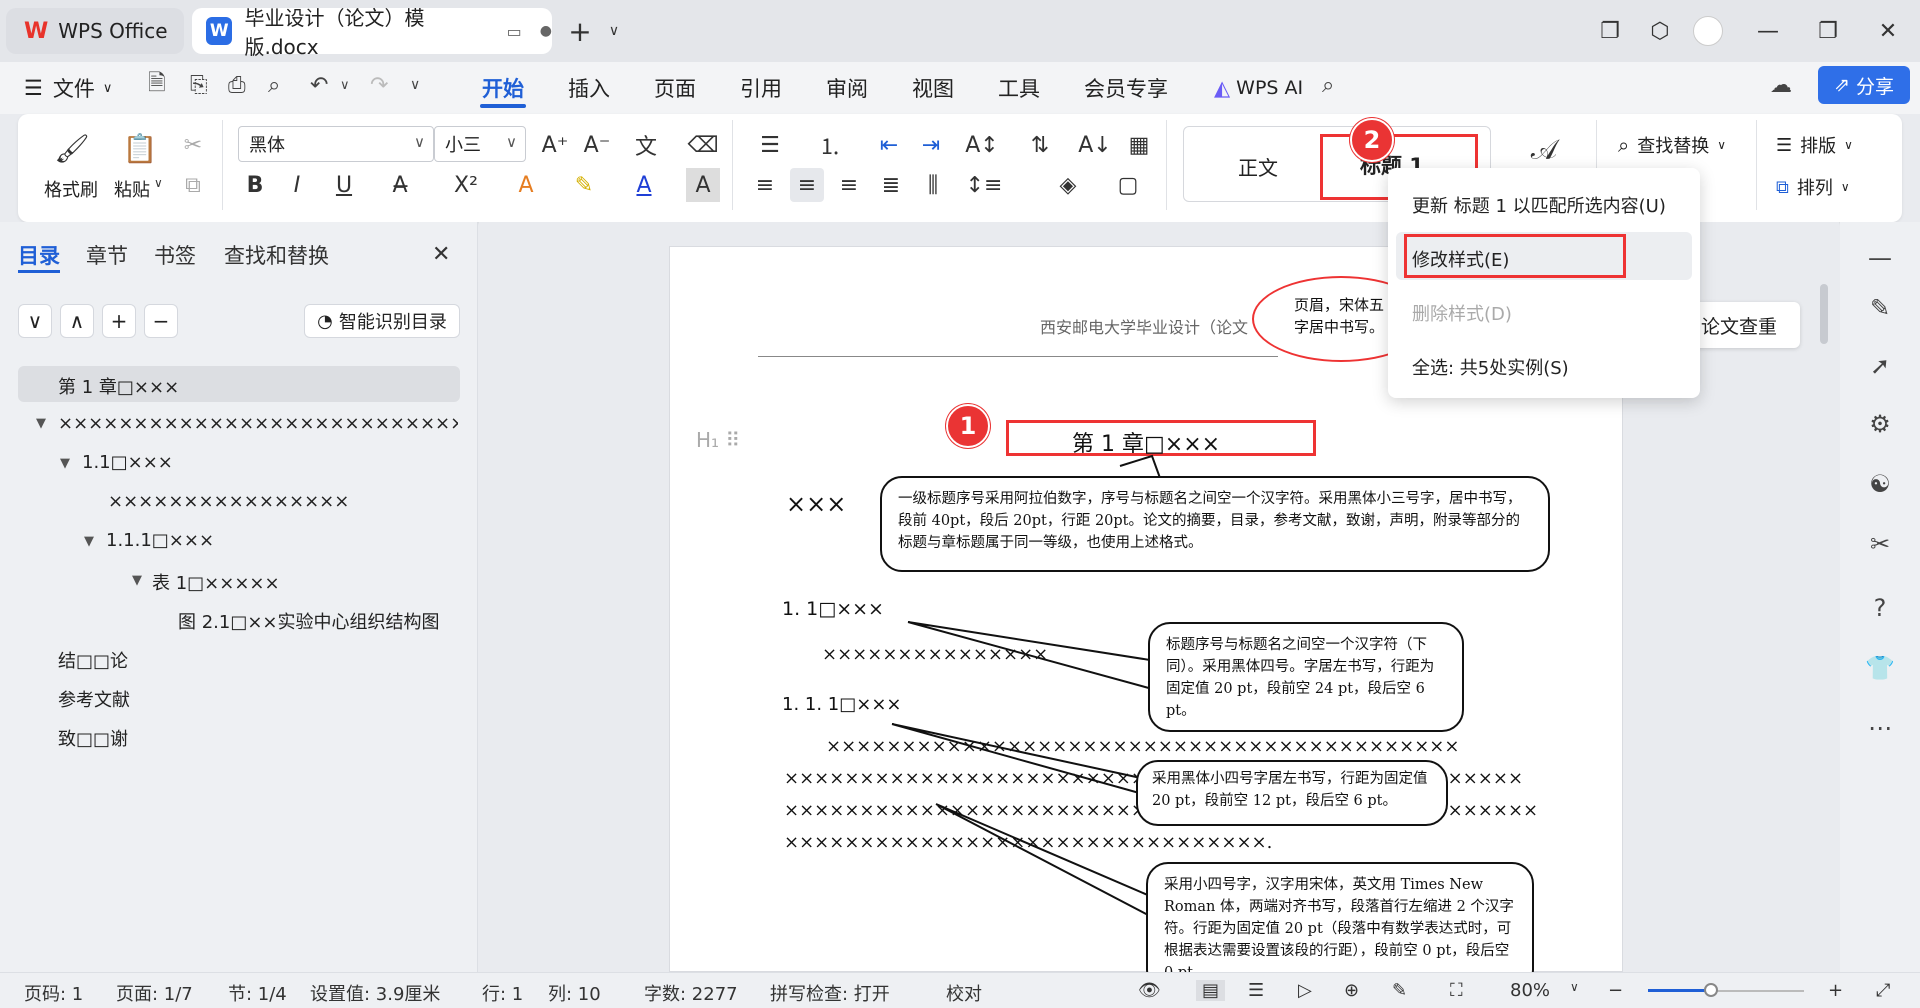  What do you see at coordinates (1711, 990) in the screenshot?
I see `zoom-slider-handle` at bounding box center [1711, 990].